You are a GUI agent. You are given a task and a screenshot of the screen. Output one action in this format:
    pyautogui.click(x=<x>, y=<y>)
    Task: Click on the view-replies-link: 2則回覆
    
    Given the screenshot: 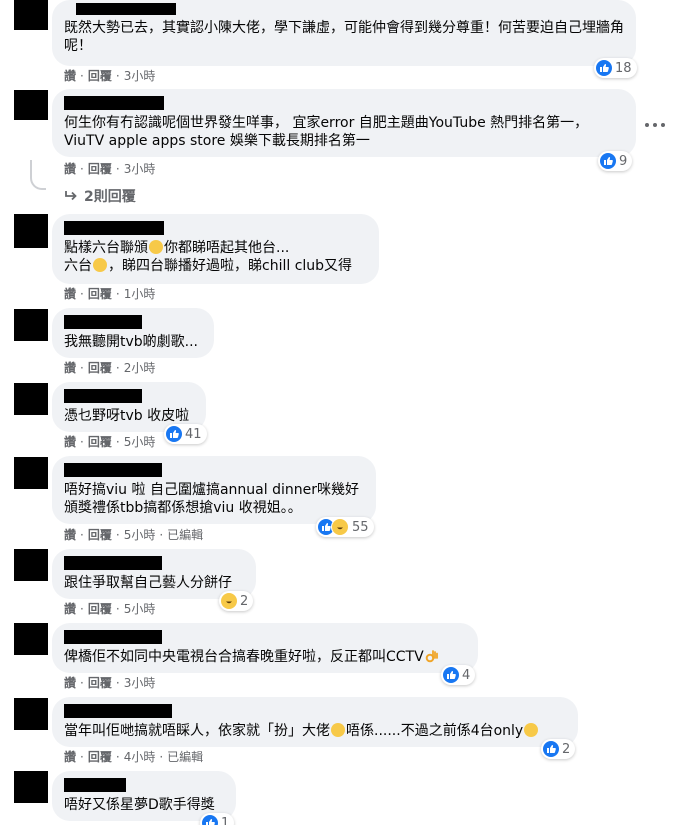 What is the action you would take?
    pyautogui.click(x=100, y=196)
    